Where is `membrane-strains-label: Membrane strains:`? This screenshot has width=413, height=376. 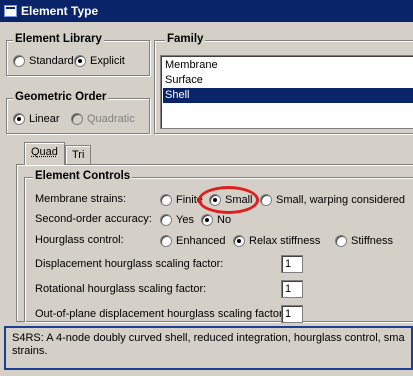
membrane-strains-label: Membrane strains: is located at coordinates (81, 199).